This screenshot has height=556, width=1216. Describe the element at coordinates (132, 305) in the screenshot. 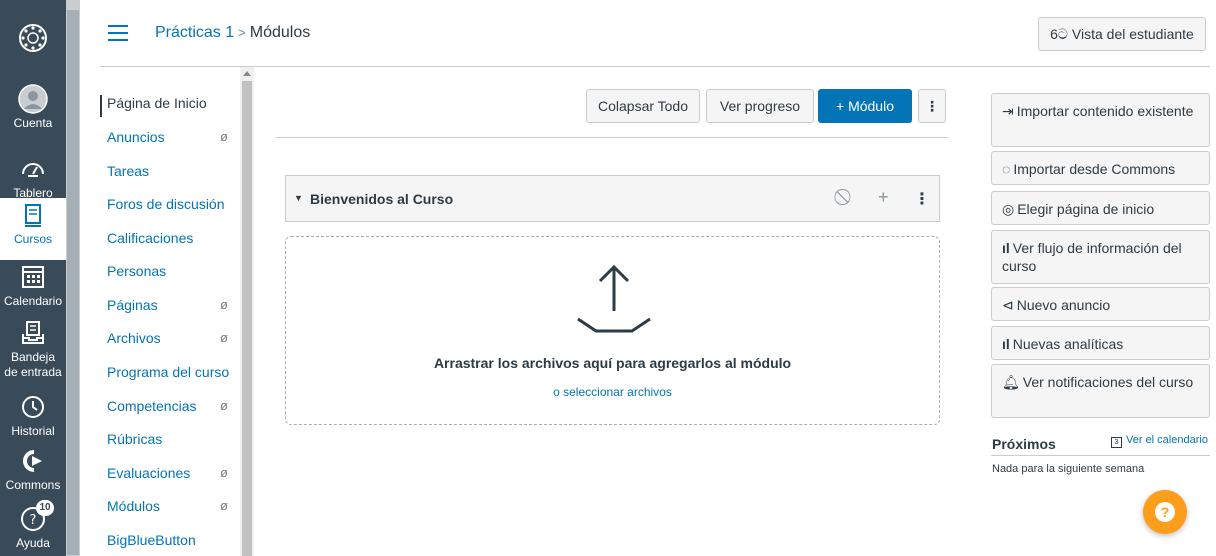

I see `course-nav-label: Páginas` at that location.